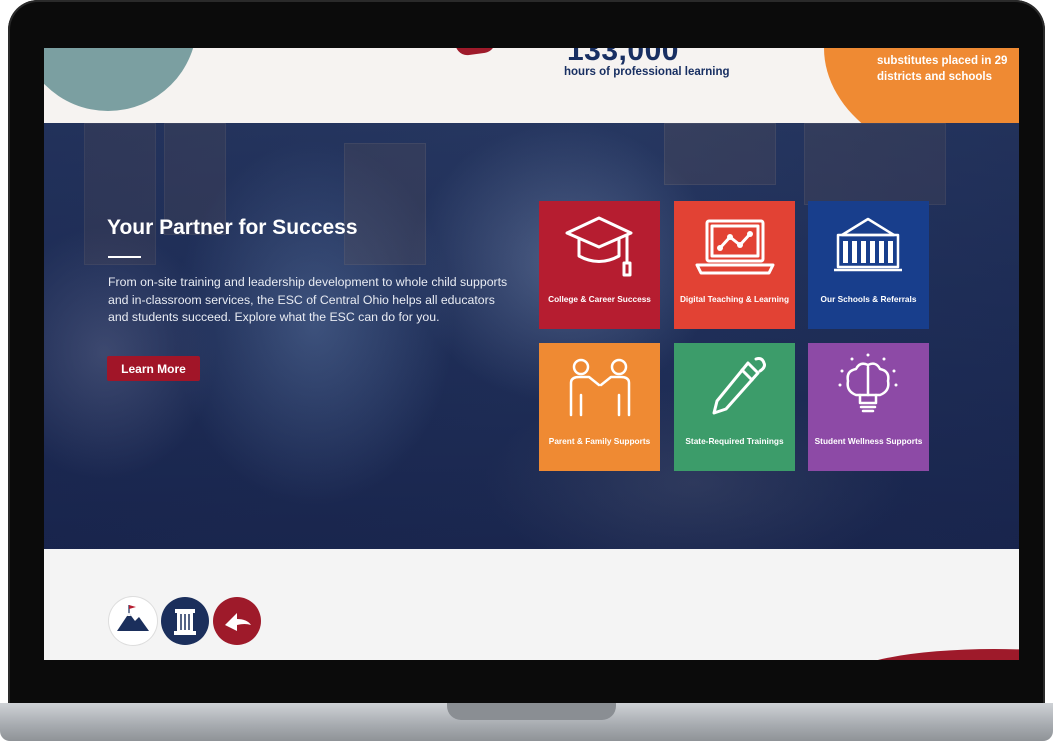 The width and height of the screenshot is (1053, 741). Describe the element at coordinates (735, 247) in the screenshot. I see `laptop-chart-icon` at that location.